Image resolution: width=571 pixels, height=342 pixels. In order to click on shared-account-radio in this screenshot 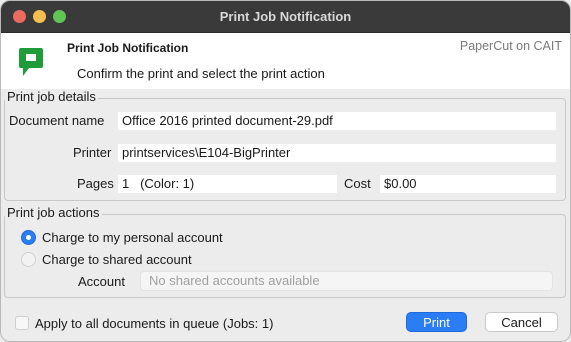, I will do `click(28, 259)`.